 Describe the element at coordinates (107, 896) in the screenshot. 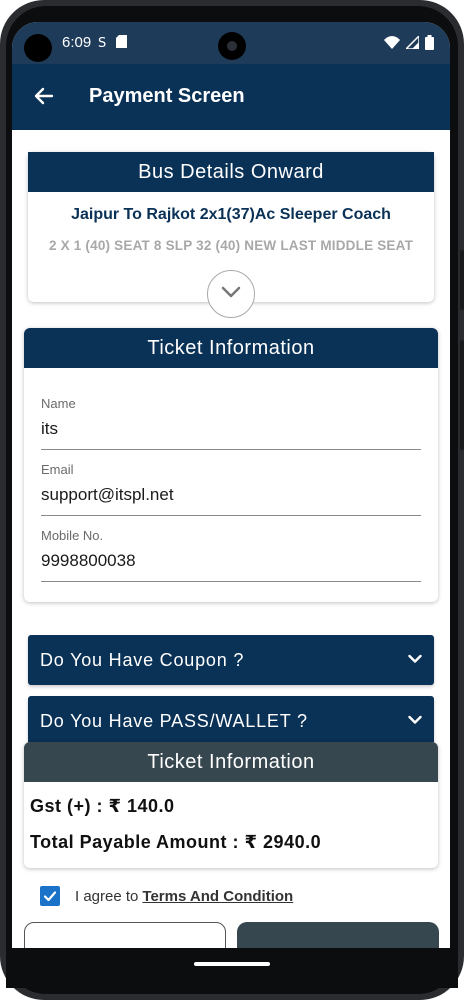

I see `agree-text: I agree to` at that location.